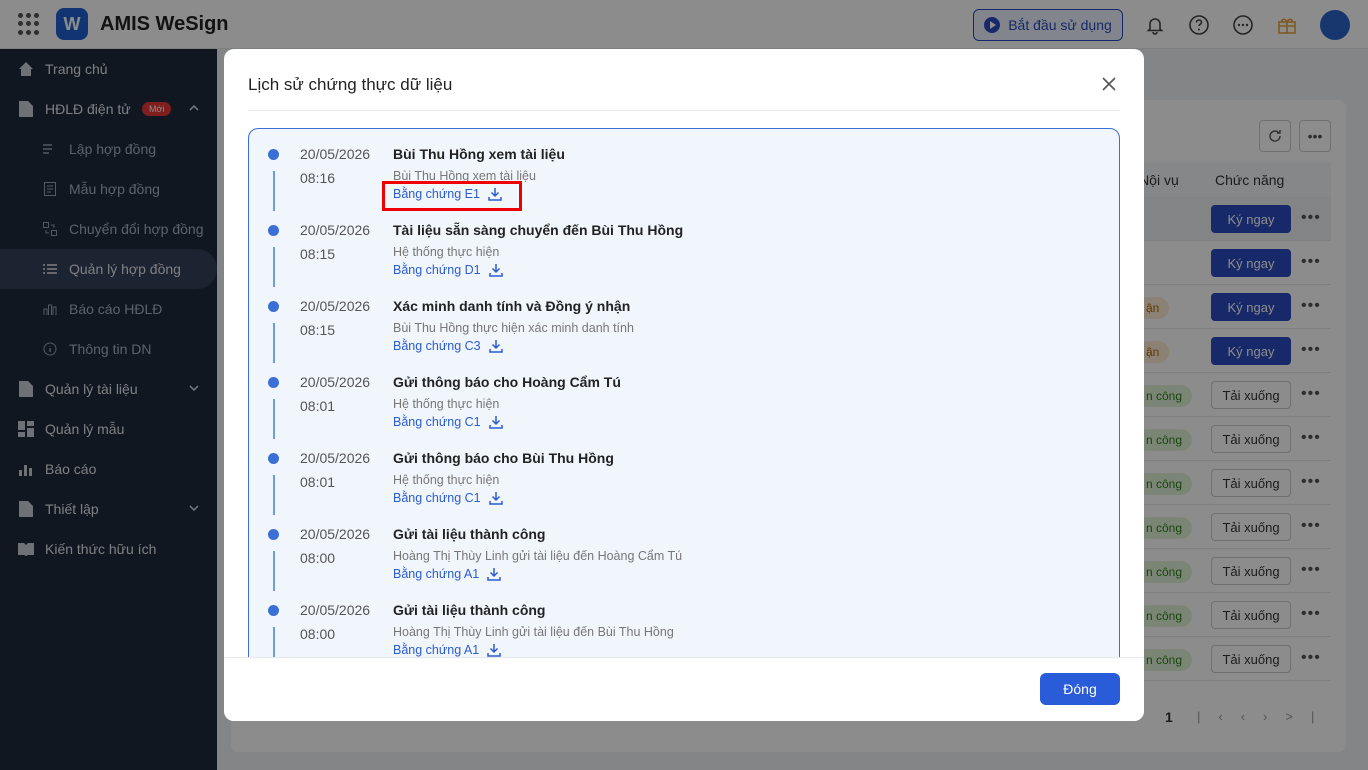 The height and width of the screenshot is (770, 1368). I want to click on timeline-time: 08:16, so click(318, 178).